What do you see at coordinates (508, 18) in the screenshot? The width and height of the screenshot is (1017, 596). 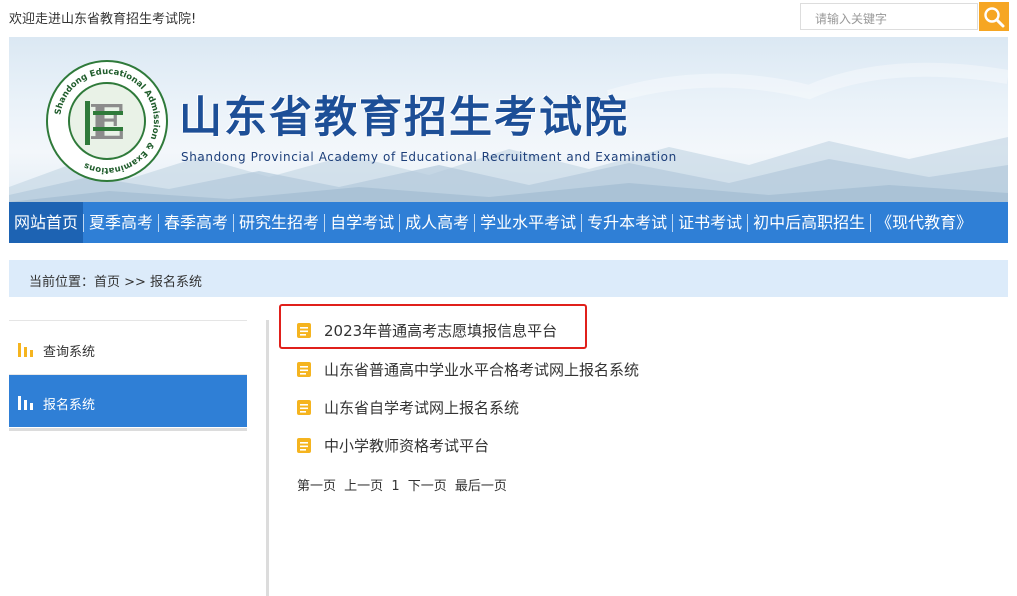 I see `top-bar: 欢迎走进山东省教育招生考试院! 请输入关键字` at bounding box center [508, 18].